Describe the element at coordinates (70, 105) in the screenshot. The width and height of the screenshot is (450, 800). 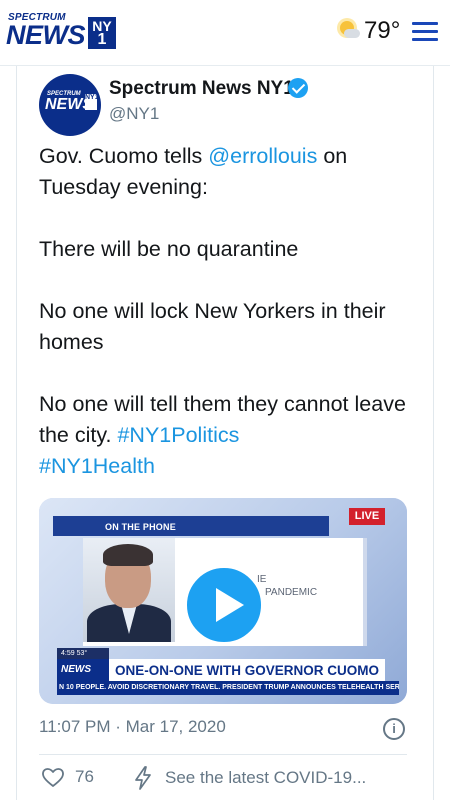
I see `avatar: SPECTRUM NEWS NY1` at that location.